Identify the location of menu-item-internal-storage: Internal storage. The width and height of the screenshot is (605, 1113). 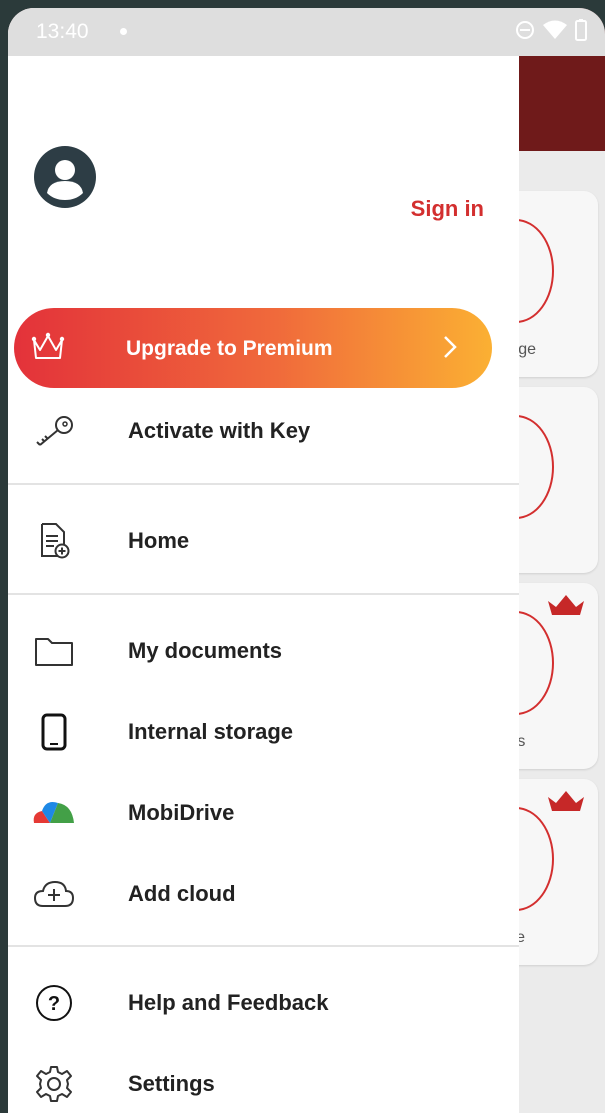
(263, 732).